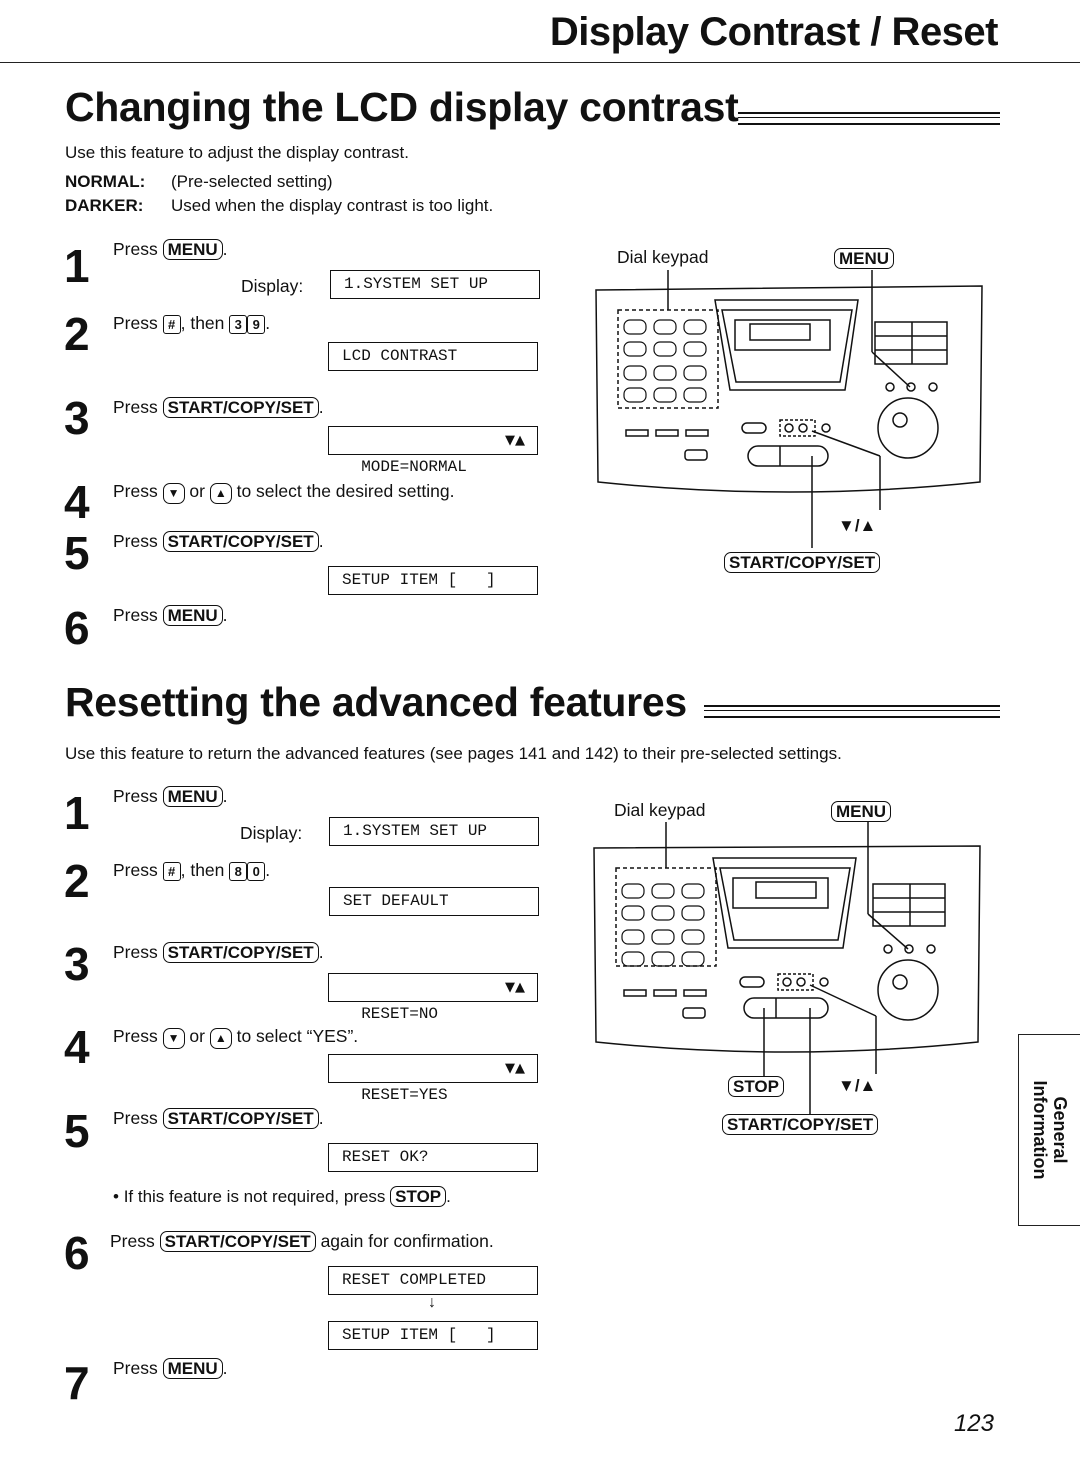 The image size is (1080, 1477). What do you see at coordinates (218, 1118) in the screenshot?
I see `step-5-text: Press START/COPY/SET.` at bounding box center [218, 1118].